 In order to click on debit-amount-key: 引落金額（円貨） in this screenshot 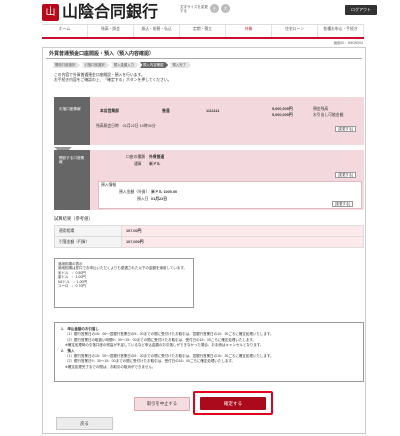, I will do `click(88, 242)`.